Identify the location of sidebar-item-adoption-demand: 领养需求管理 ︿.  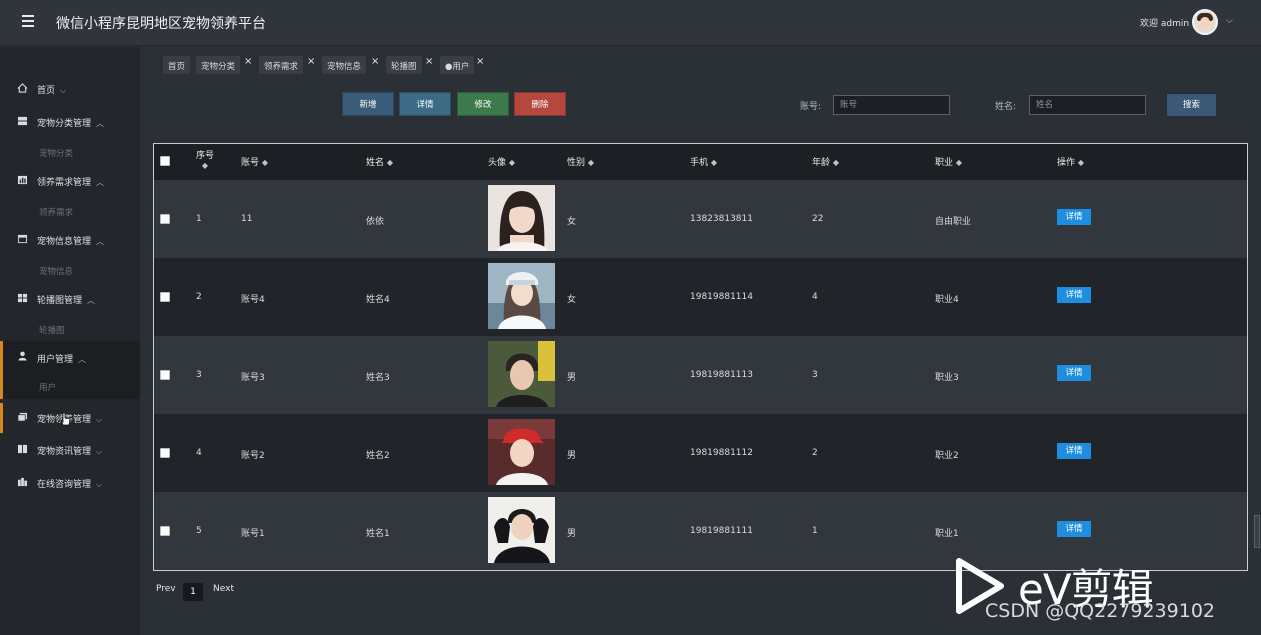
(70, 180).